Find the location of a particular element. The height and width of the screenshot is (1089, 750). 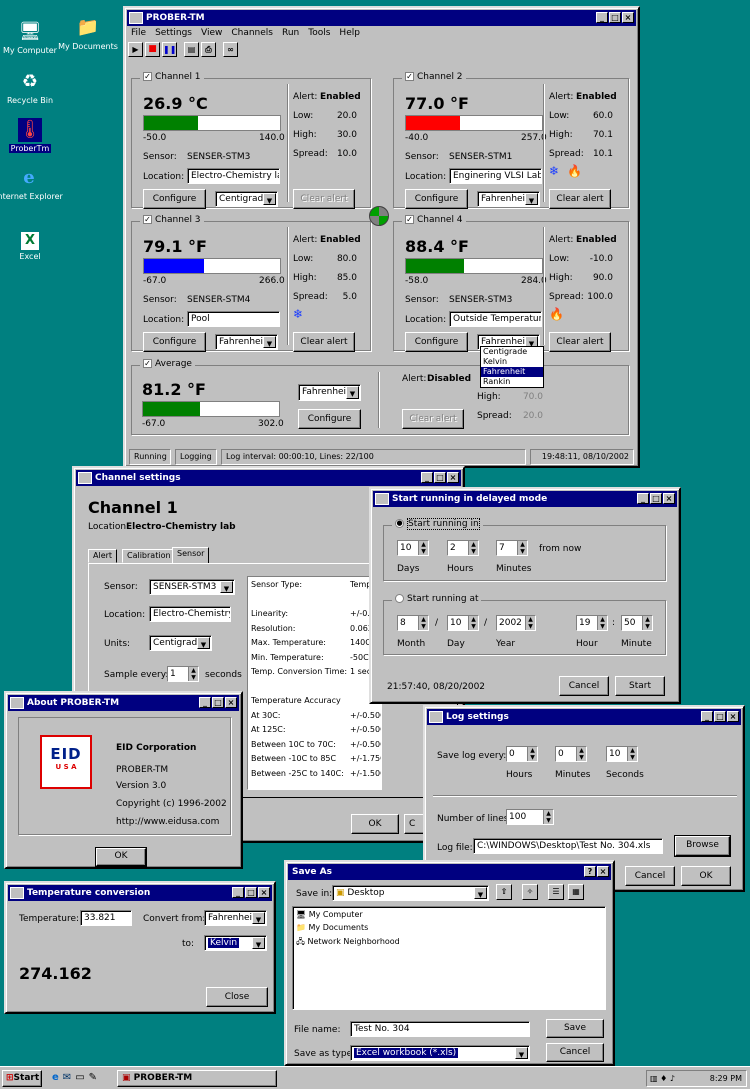

pause-icon: ❚❚ is located at coordinates (169, 49).